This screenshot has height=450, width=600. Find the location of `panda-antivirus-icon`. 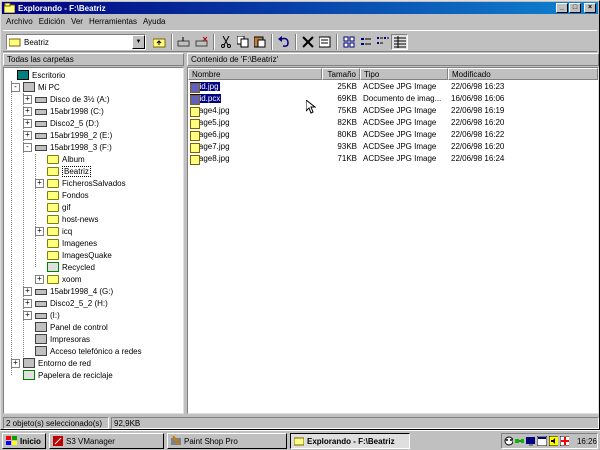

panda-antivirus-icon is located at coordinates (509, 441).